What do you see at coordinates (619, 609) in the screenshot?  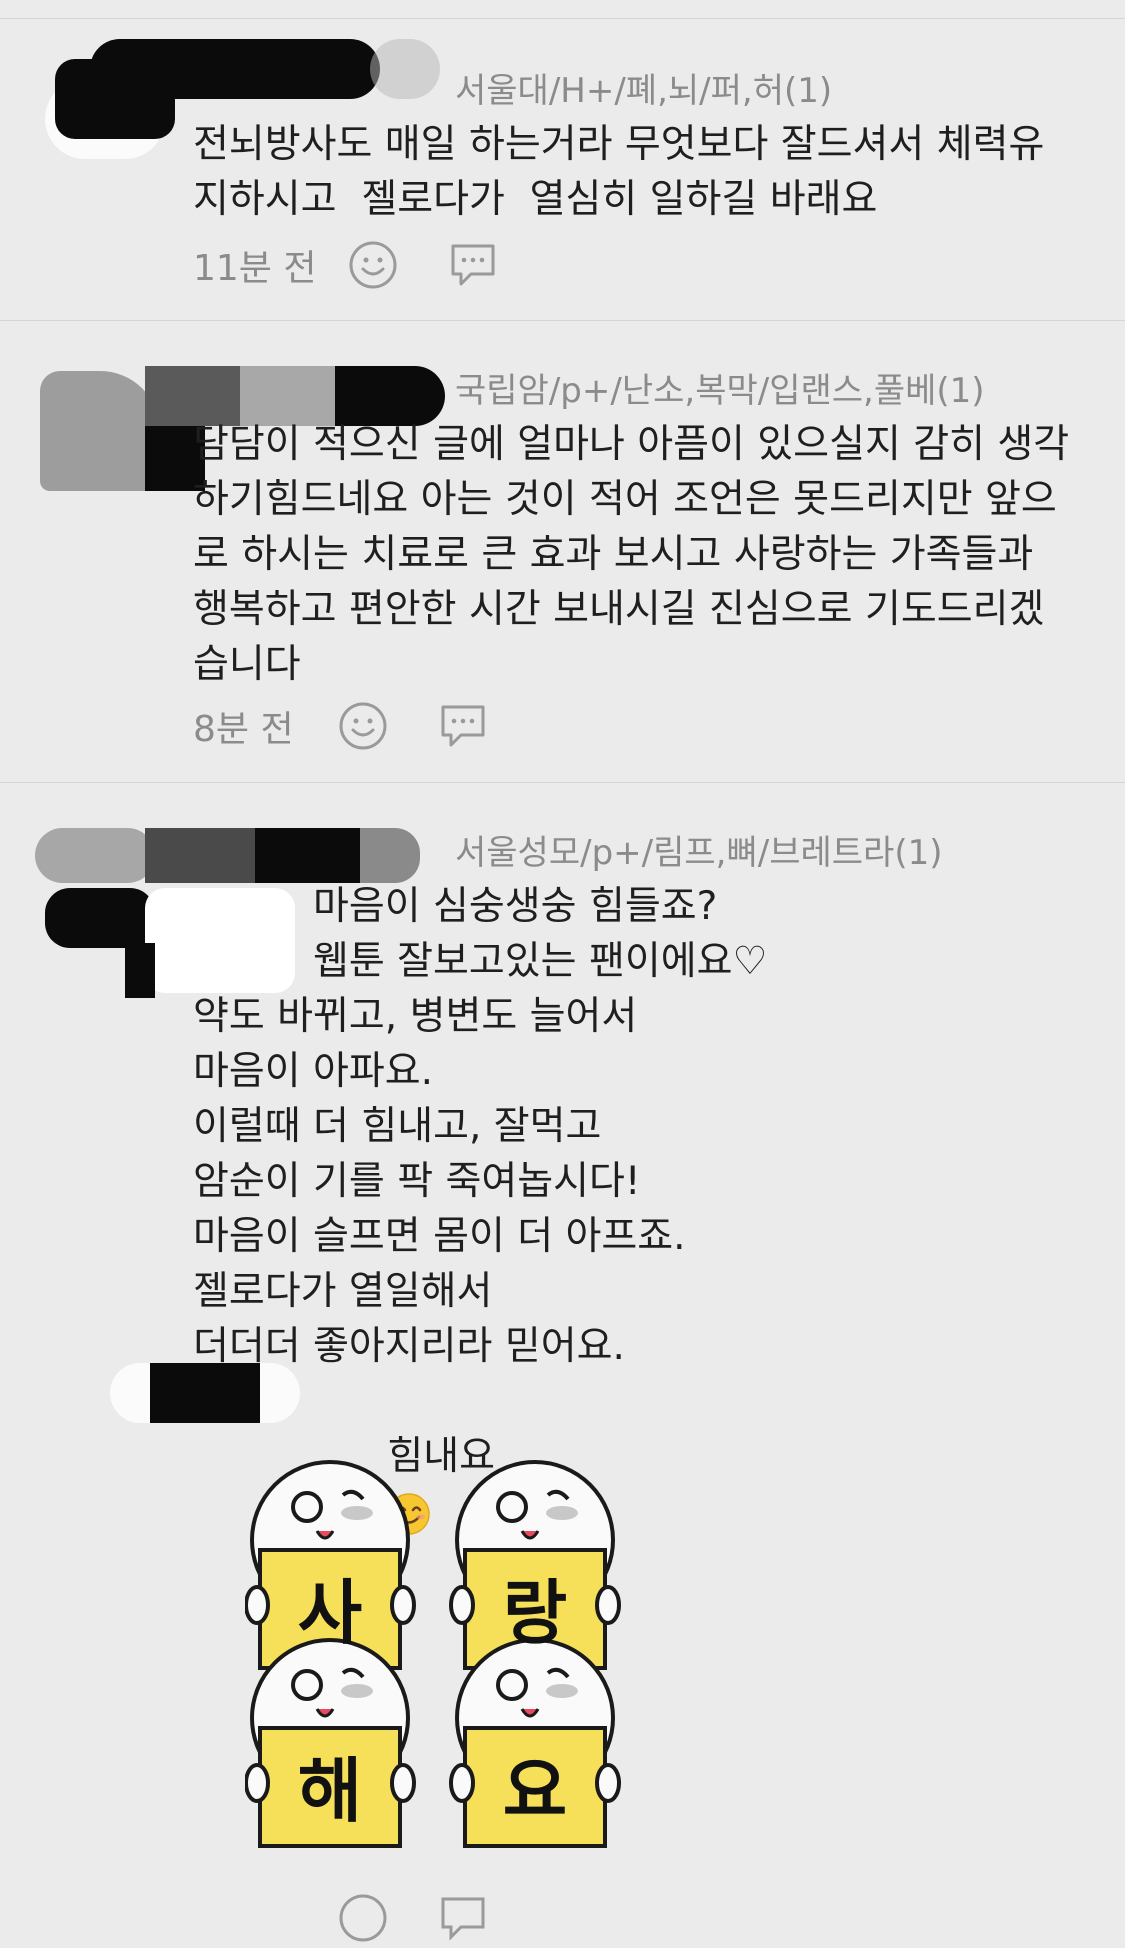 I see `comment-line: 행복하고 편안한 시간 보내시길 진심으로 기도드리겠` at bounding box center [619, 609].